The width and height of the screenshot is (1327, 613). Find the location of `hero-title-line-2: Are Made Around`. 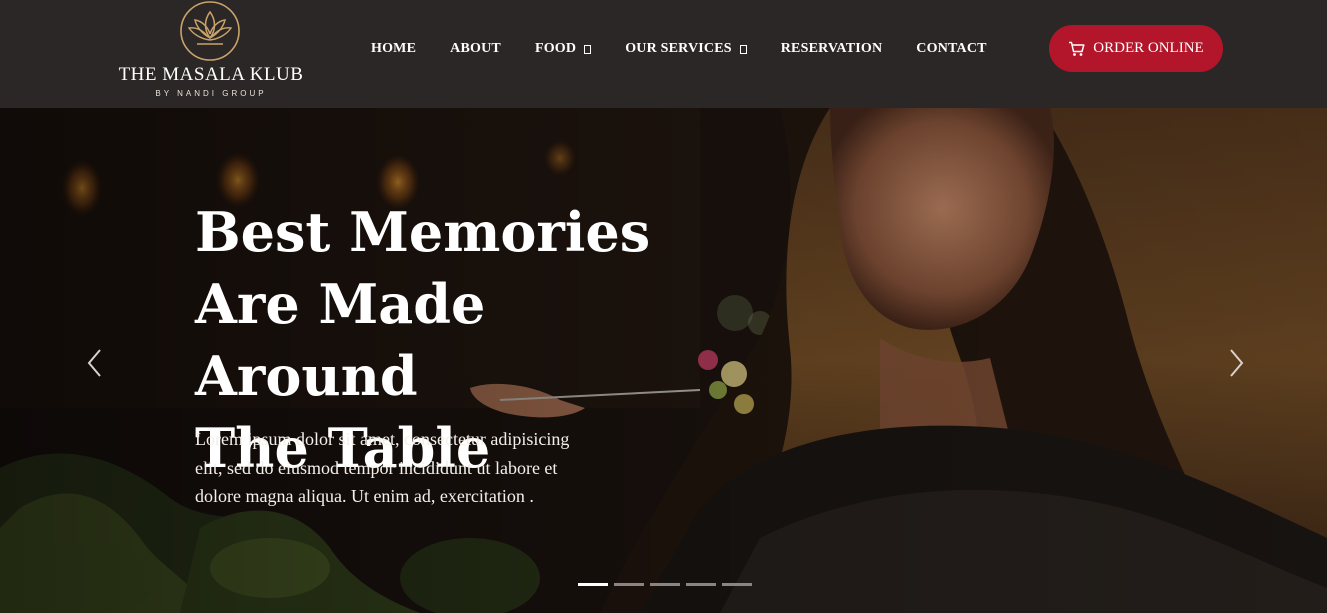

hero-title-line-2: Are Made Around is located at coordinates (340, 340).